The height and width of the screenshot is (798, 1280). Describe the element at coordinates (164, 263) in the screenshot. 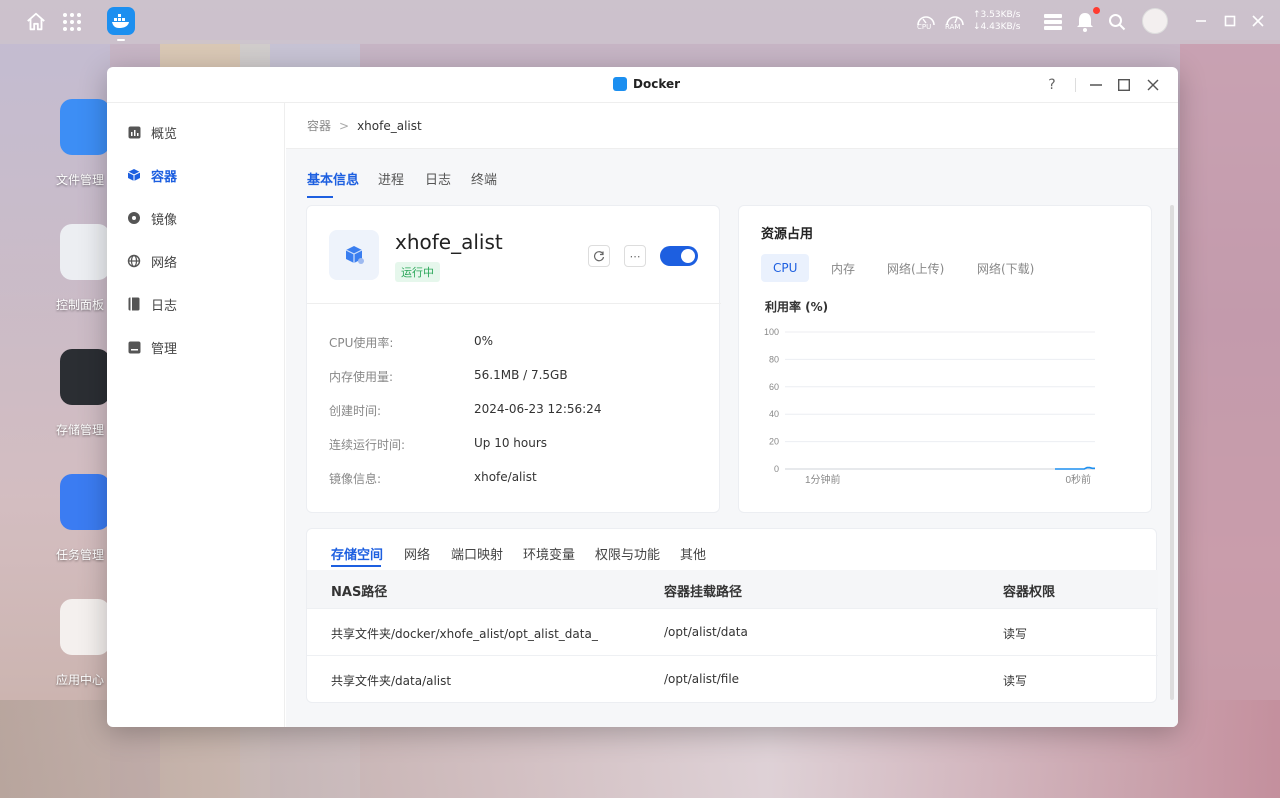

I see `sidebar-item-label: 网络` at that location.